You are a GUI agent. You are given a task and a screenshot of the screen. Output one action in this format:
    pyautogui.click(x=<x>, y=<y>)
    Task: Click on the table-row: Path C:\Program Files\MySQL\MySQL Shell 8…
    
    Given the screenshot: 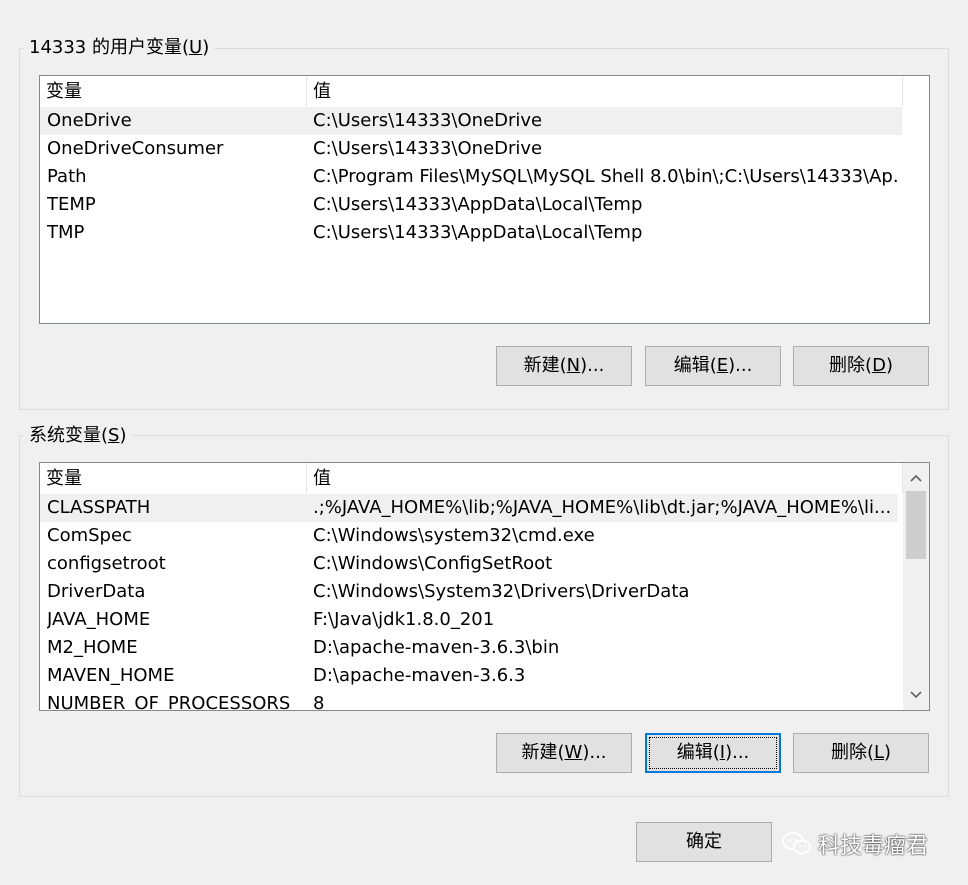 What is the action you would take?
    pyautogui.click(x=471, y=177)
    